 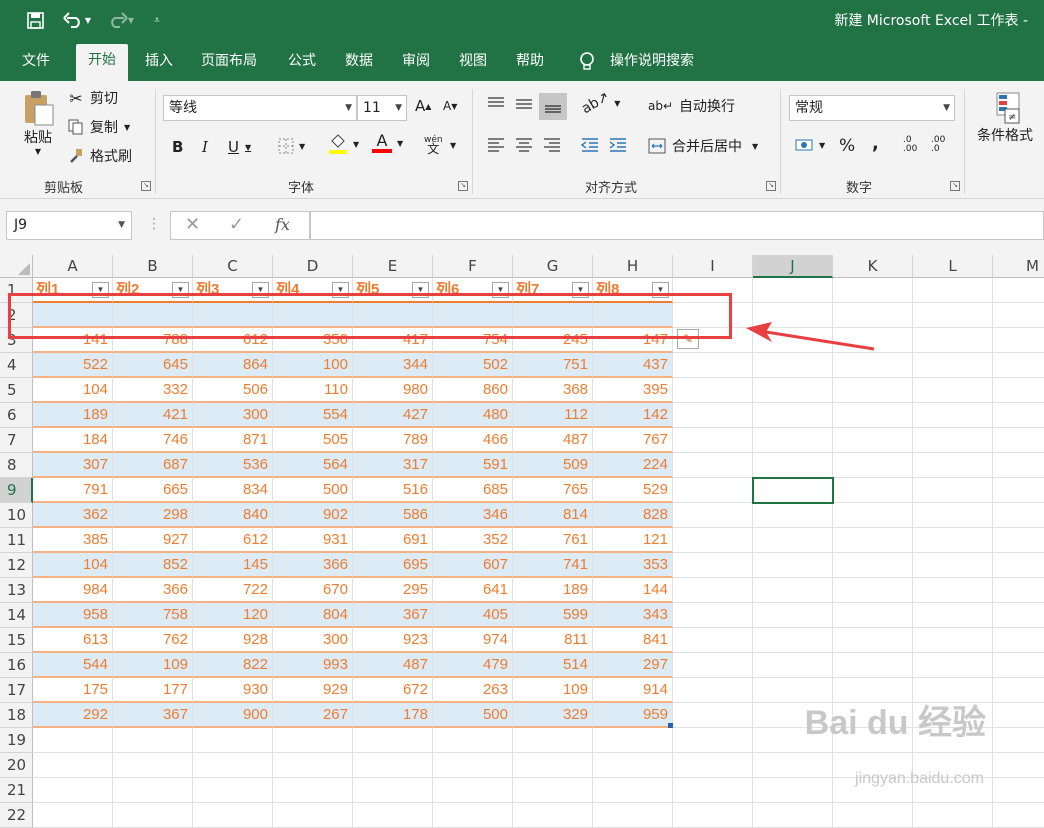 I want to click on redo-icon: ▼, so click(x=121, y=20).